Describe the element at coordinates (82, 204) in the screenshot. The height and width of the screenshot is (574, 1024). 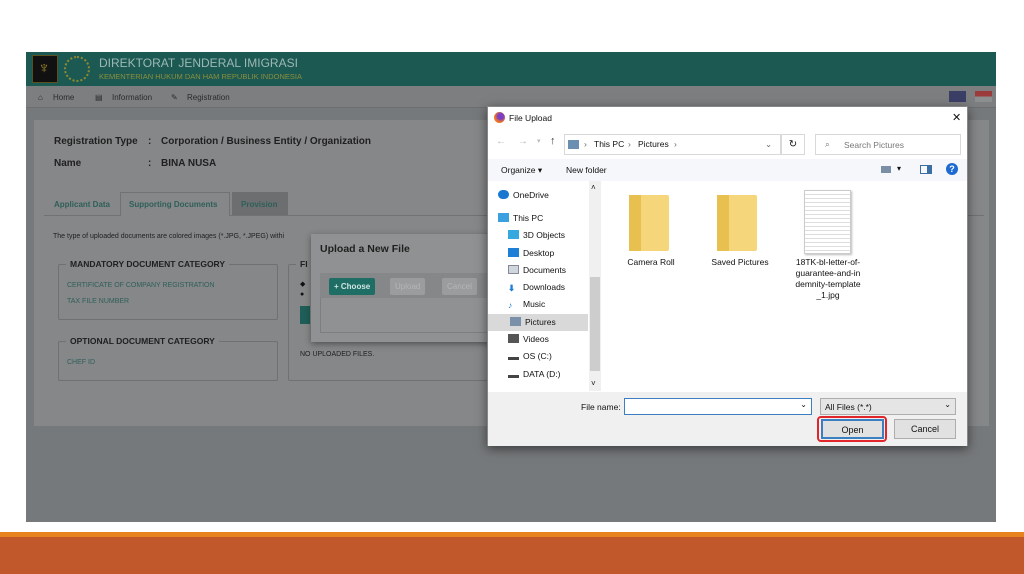
I see `tab-applicant-data: Applicant Data` at that location.